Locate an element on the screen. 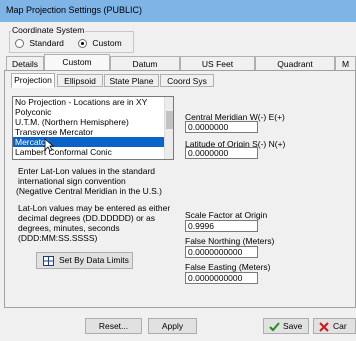 The image size is (356, 341). central-meridian-input: 0.0000000 is located at coordinates (221, 127).